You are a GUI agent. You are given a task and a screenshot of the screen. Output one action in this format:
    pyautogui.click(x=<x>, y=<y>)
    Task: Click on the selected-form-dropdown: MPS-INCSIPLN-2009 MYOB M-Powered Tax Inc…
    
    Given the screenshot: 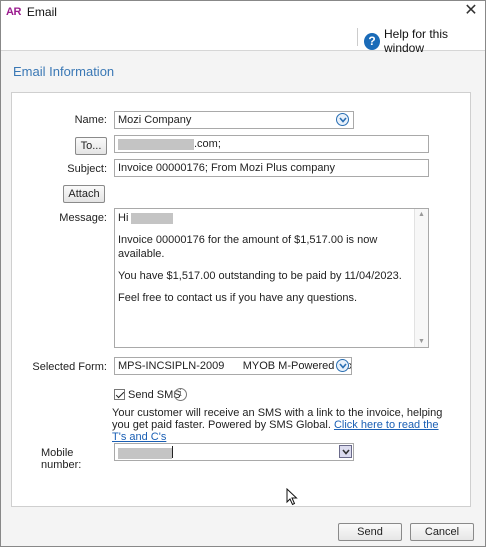 What is the action you would take?
    pyautogui.click(x=233, y=366)
    